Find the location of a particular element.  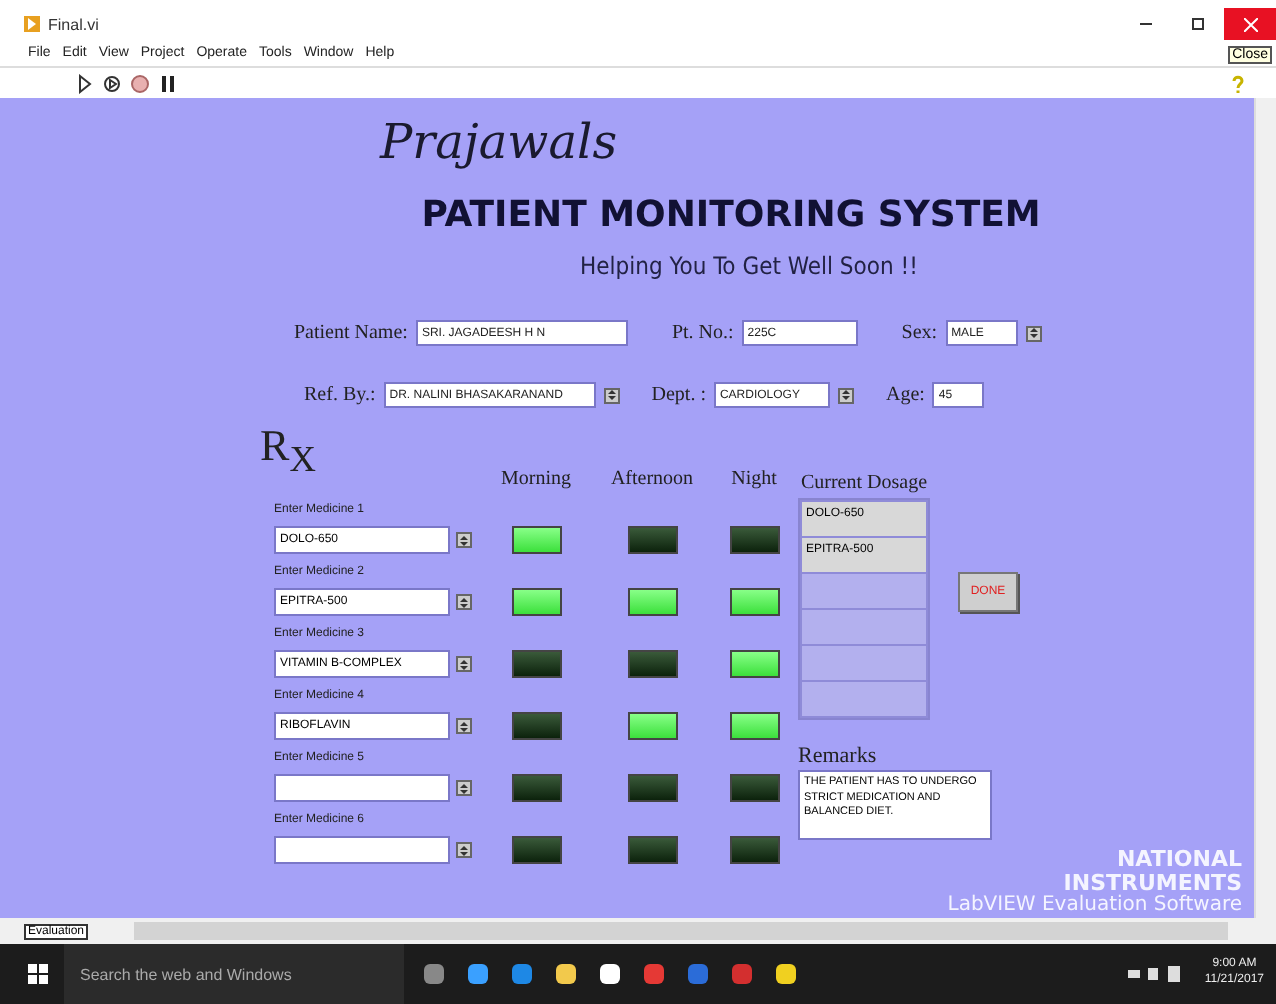

close-button is located at coordinates (1250, 24).